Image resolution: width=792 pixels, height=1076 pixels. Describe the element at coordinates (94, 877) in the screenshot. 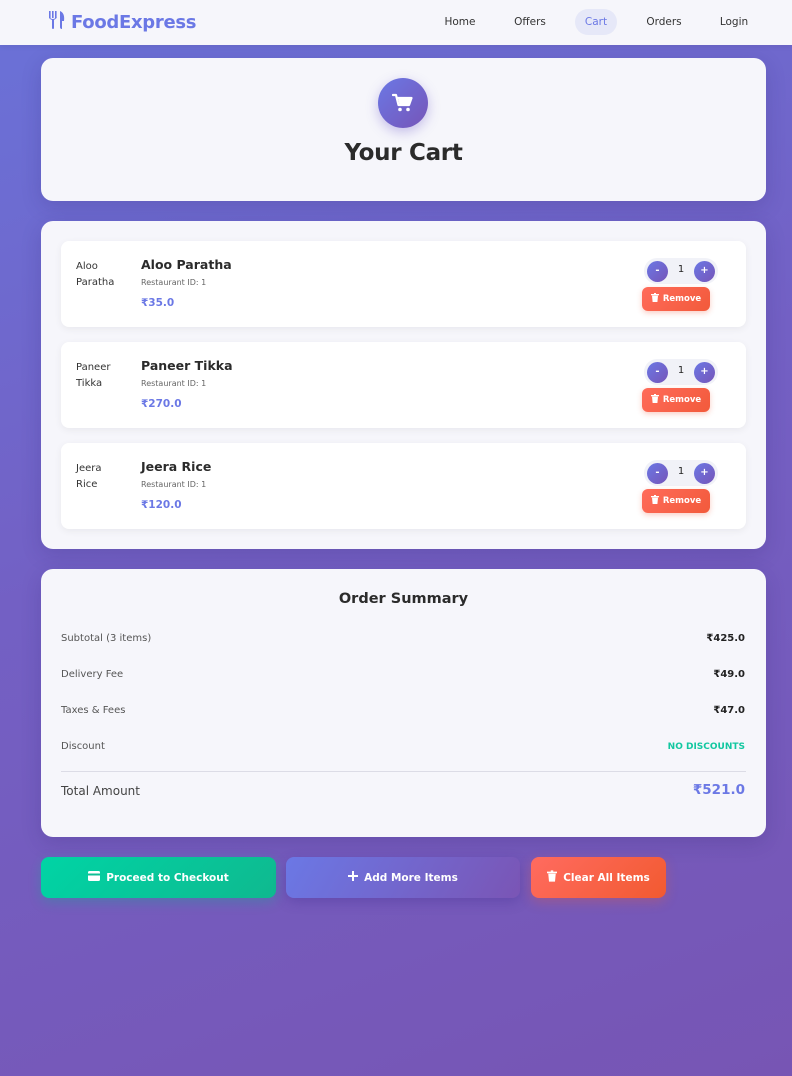

I see `credit-card-icon` at that location.